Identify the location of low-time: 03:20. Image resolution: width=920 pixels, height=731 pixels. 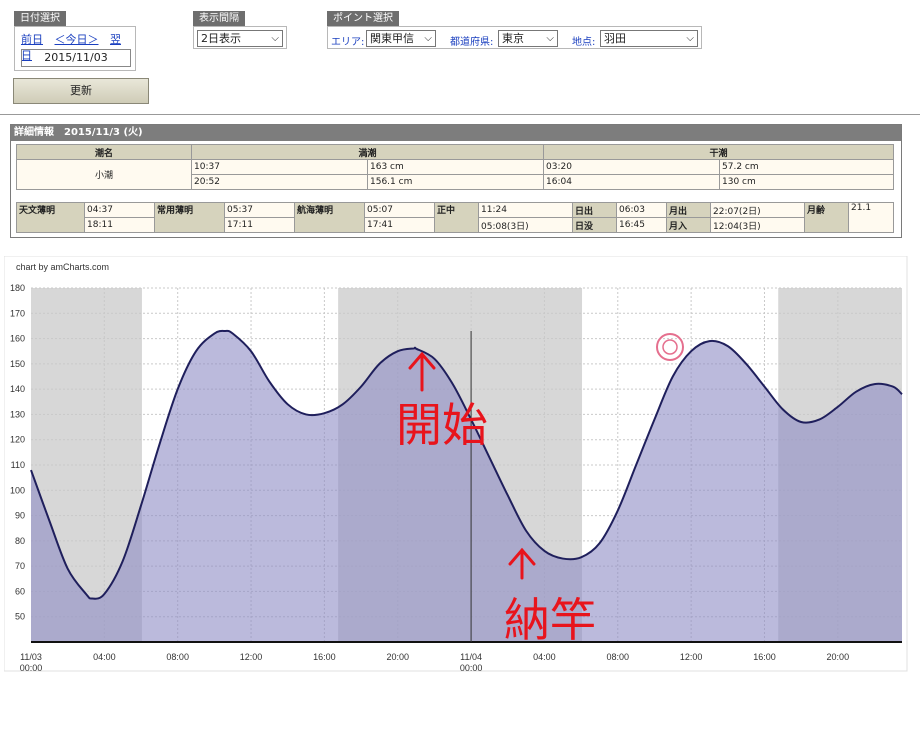
(631, 167).